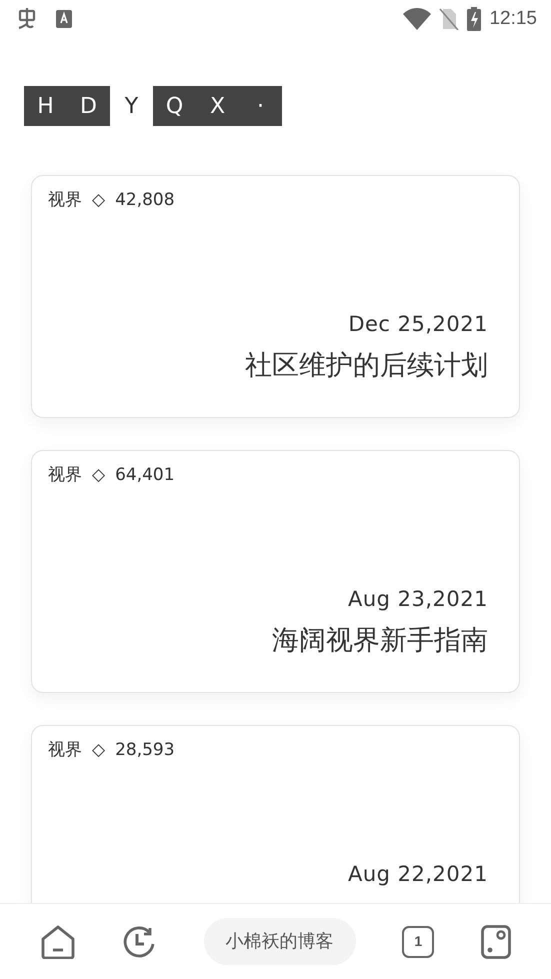 The width and height of the screenshot is (551, 979). What do you see at coordinates (380, 641) in the screenshot?
I see `post-title: 海阔视界新手指南` at bounding box center [380, 641].